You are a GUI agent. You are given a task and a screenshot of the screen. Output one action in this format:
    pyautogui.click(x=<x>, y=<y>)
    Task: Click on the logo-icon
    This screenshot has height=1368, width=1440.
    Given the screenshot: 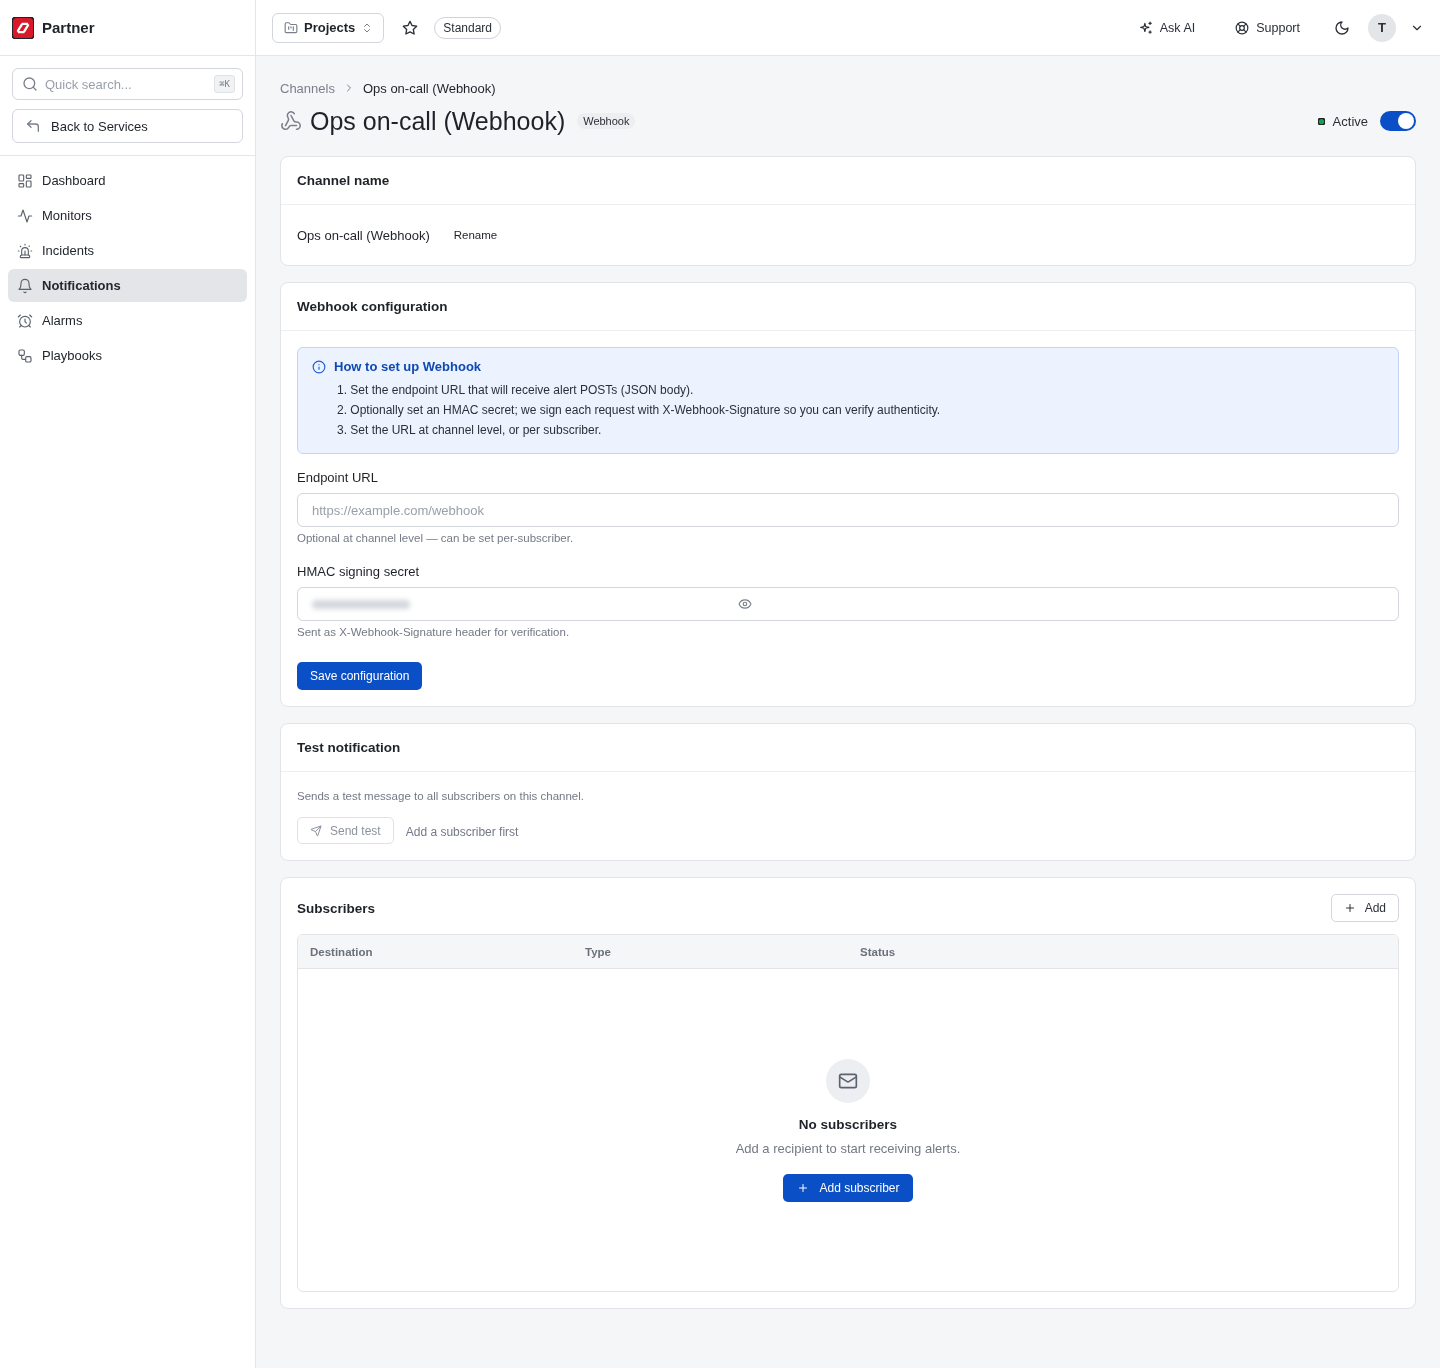 What is the action you would take?
    pyautogui.click(x=23, y=27)
    